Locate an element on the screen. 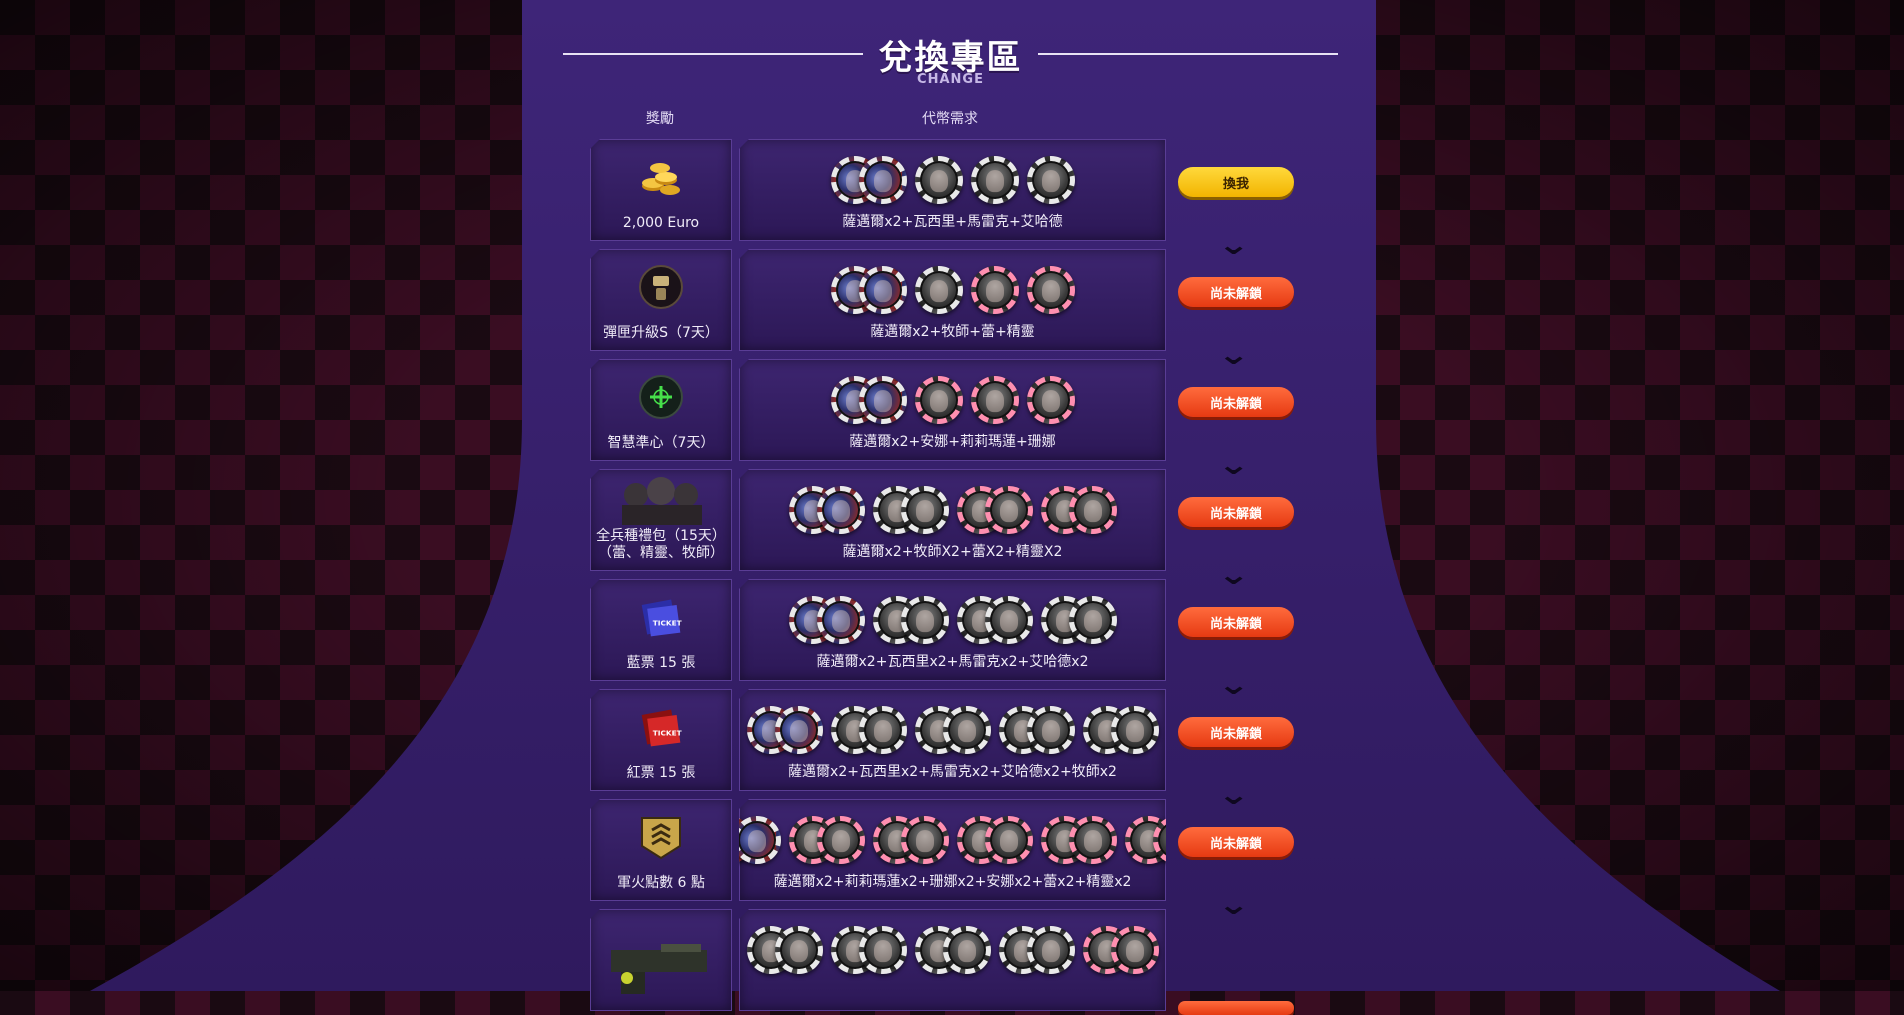 The height and width of the screenshot is (1015, 1904). weapon-icon is located at coordinates (661, 967).